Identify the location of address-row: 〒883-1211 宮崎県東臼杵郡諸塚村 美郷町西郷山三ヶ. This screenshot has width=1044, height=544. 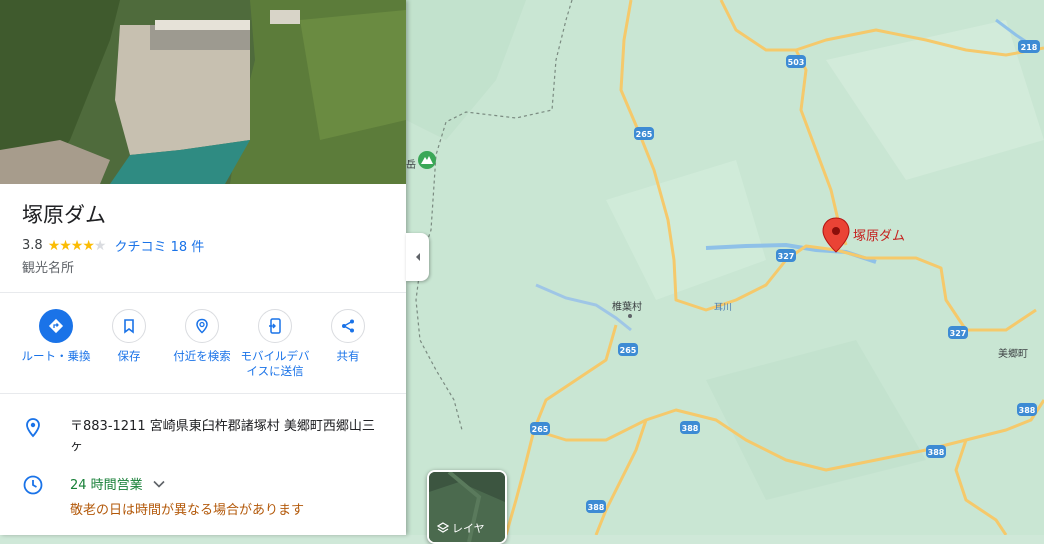
(201, 437).